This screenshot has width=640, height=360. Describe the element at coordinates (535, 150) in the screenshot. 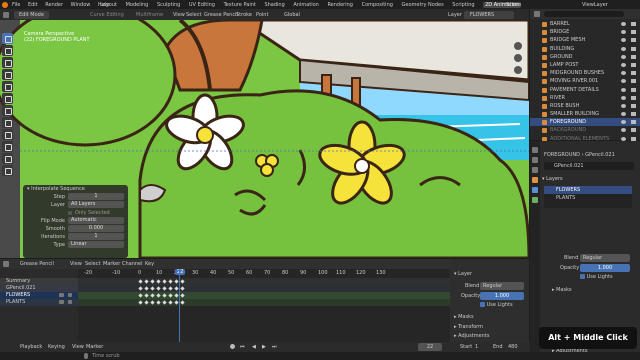

I see `tool-tab-icon` at that location.